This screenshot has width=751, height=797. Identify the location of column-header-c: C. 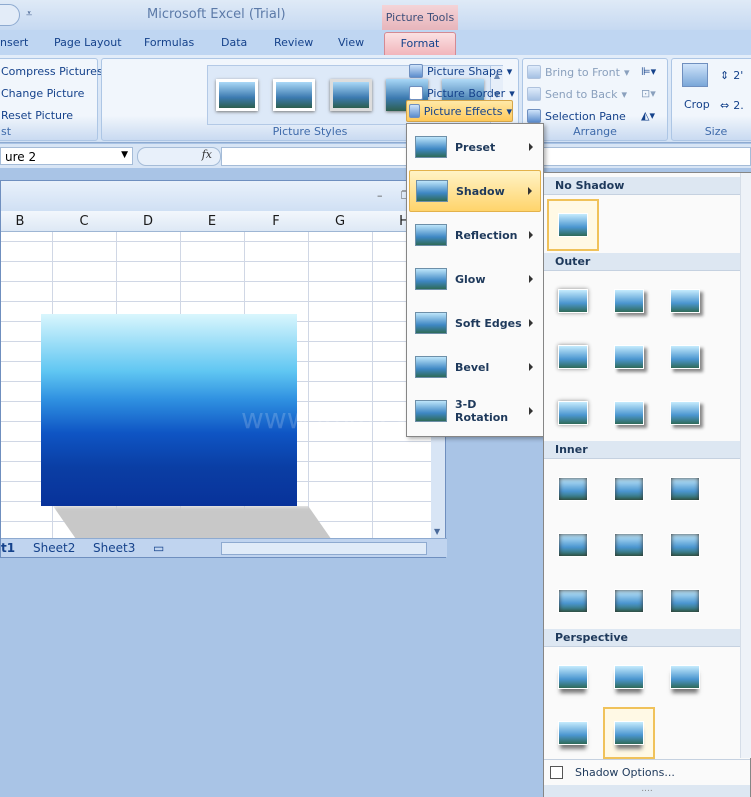
(84, 221).